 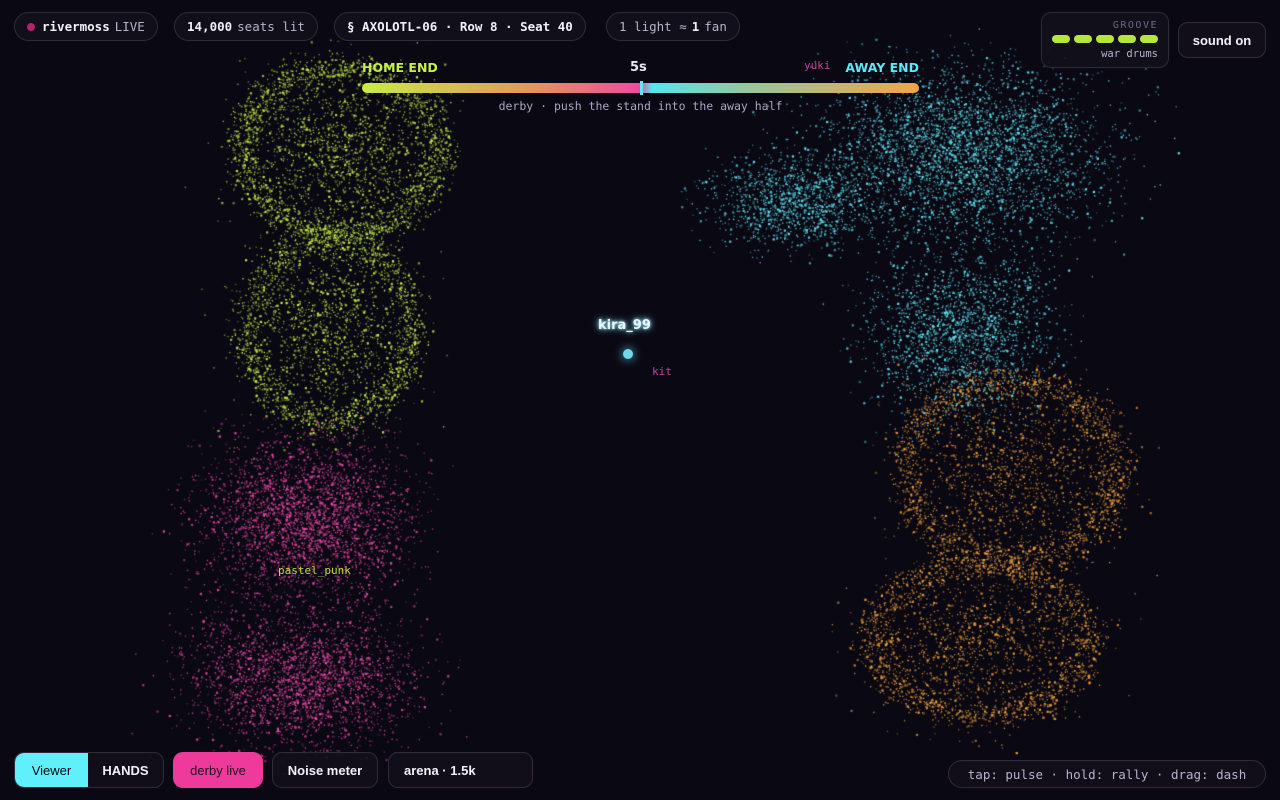 I want to click on seats-lit-counter: 14,000 seats lit, so click(x=246, y=26).